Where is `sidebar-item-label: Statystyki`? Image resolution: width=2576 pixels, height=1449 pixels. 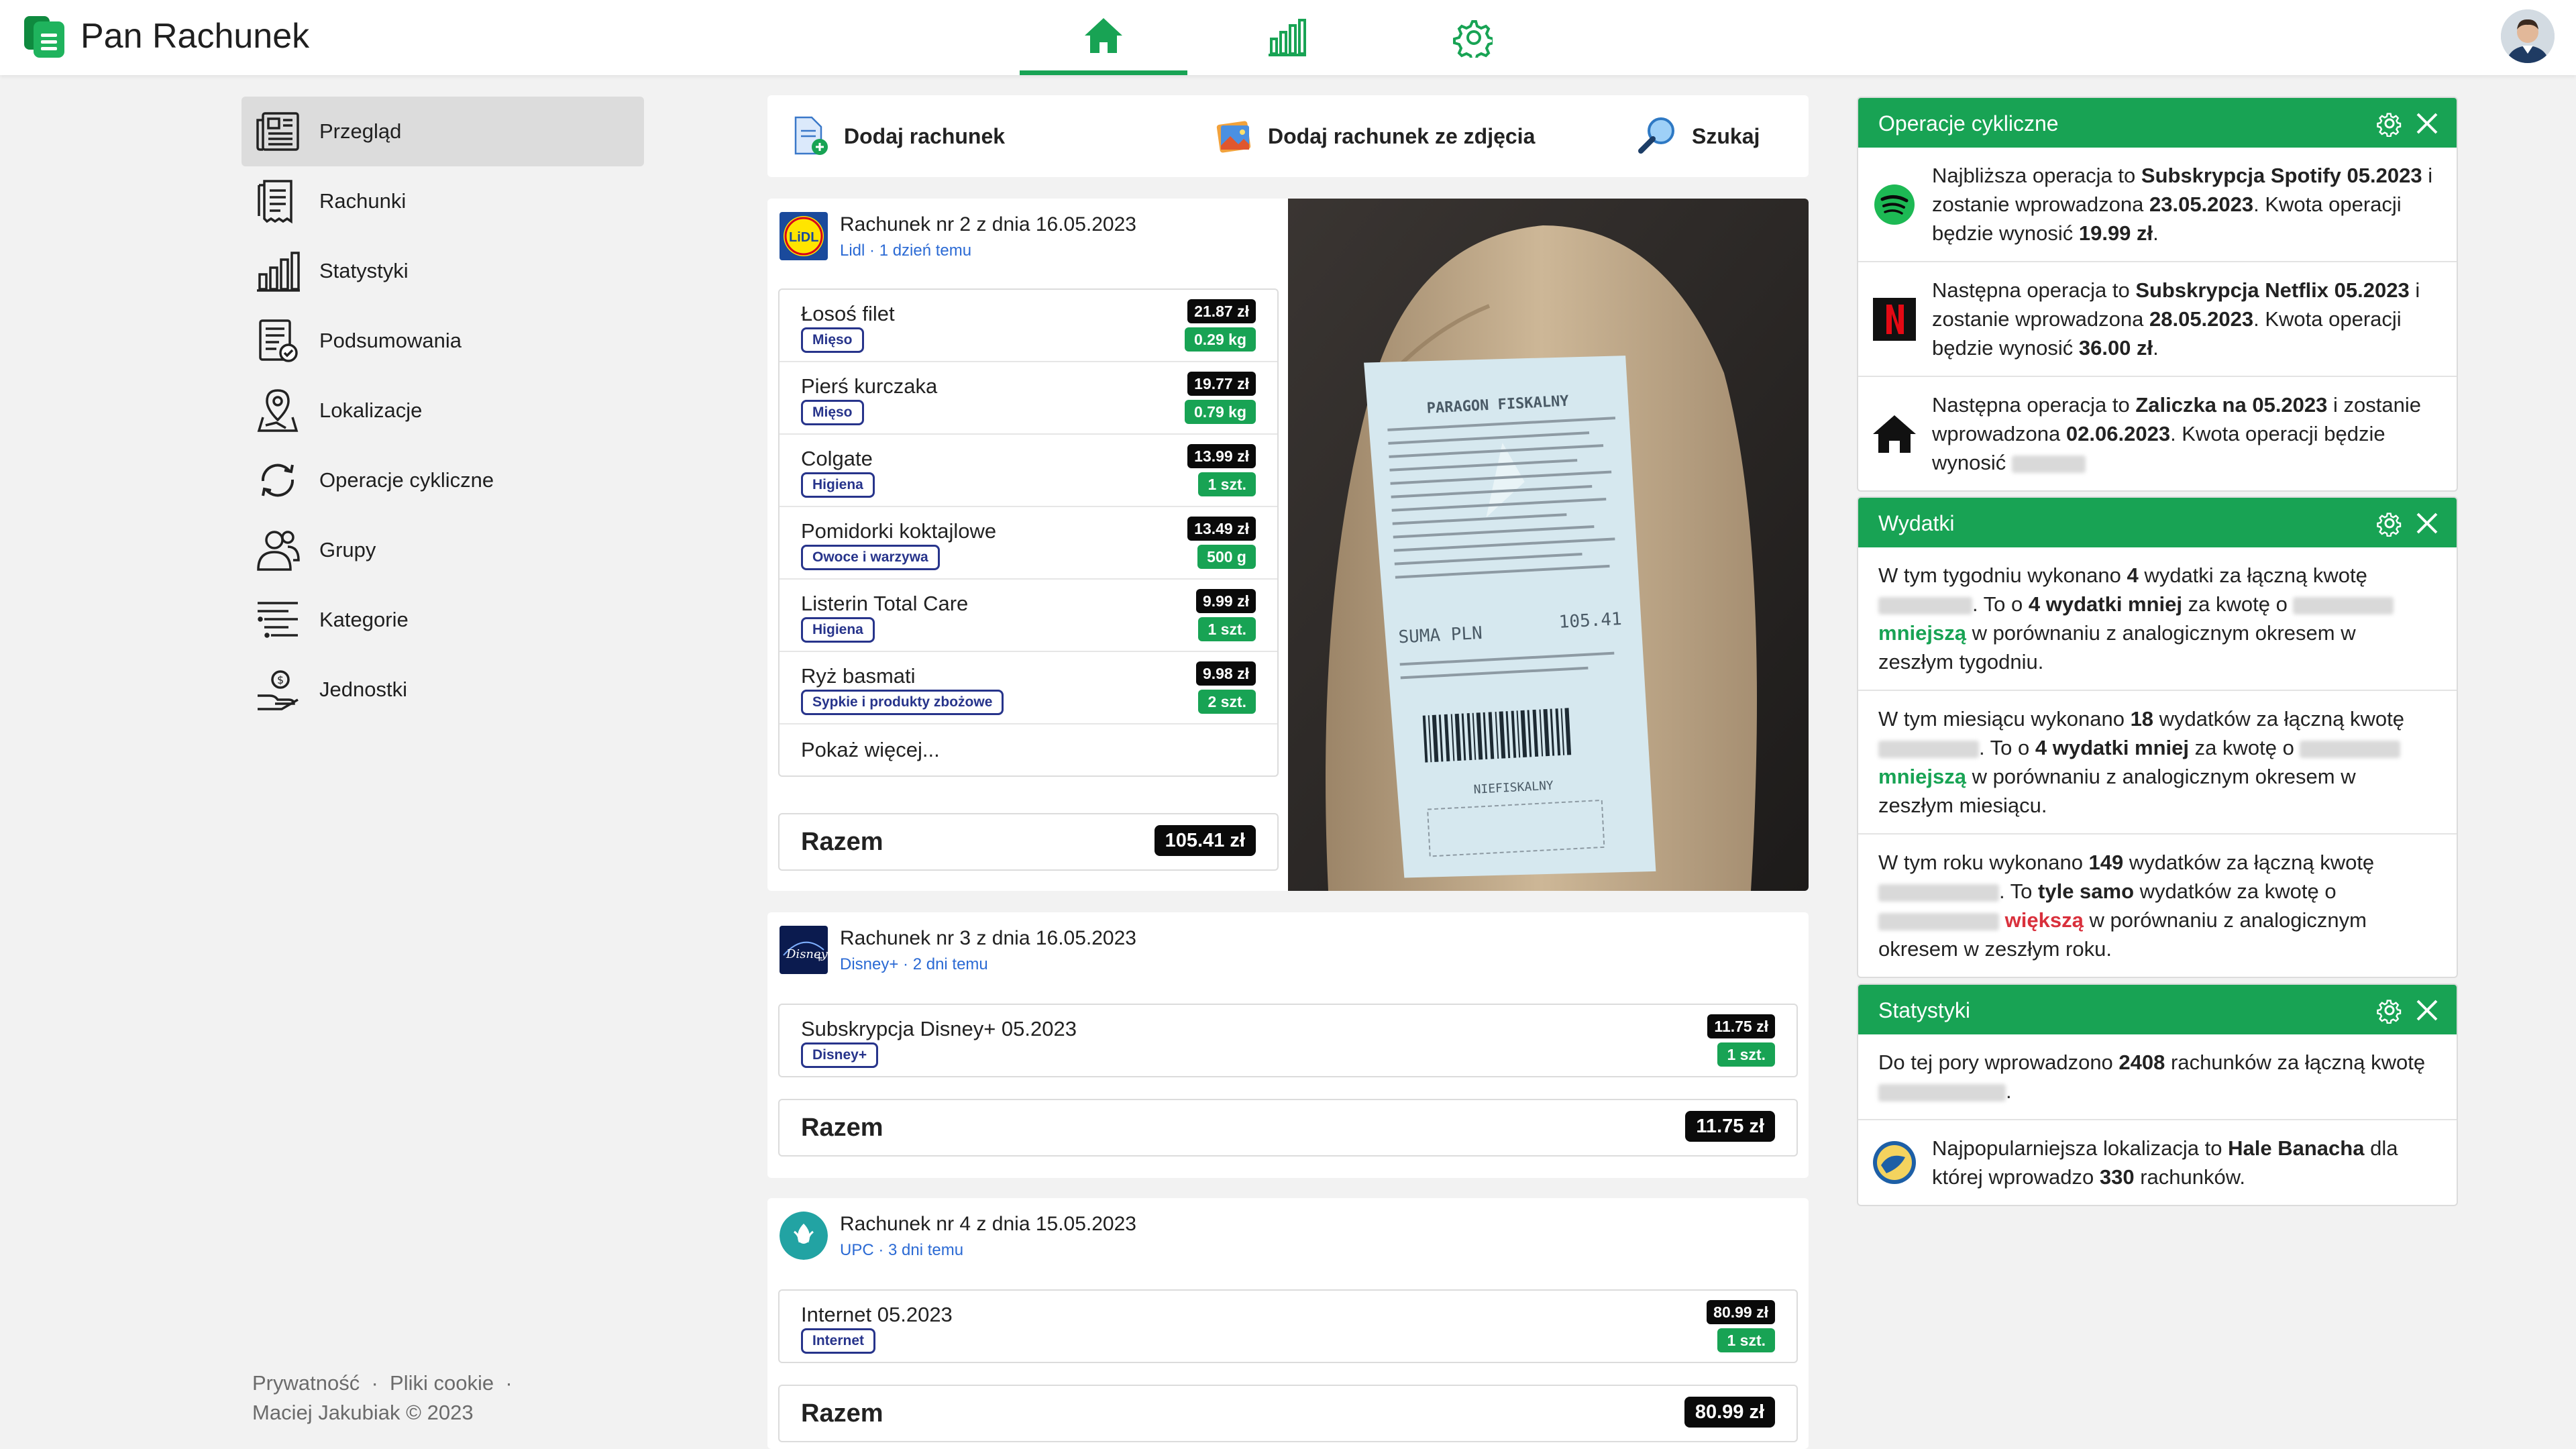 sidebar-item-label: Statystyki is located at coordinates (364, 270).